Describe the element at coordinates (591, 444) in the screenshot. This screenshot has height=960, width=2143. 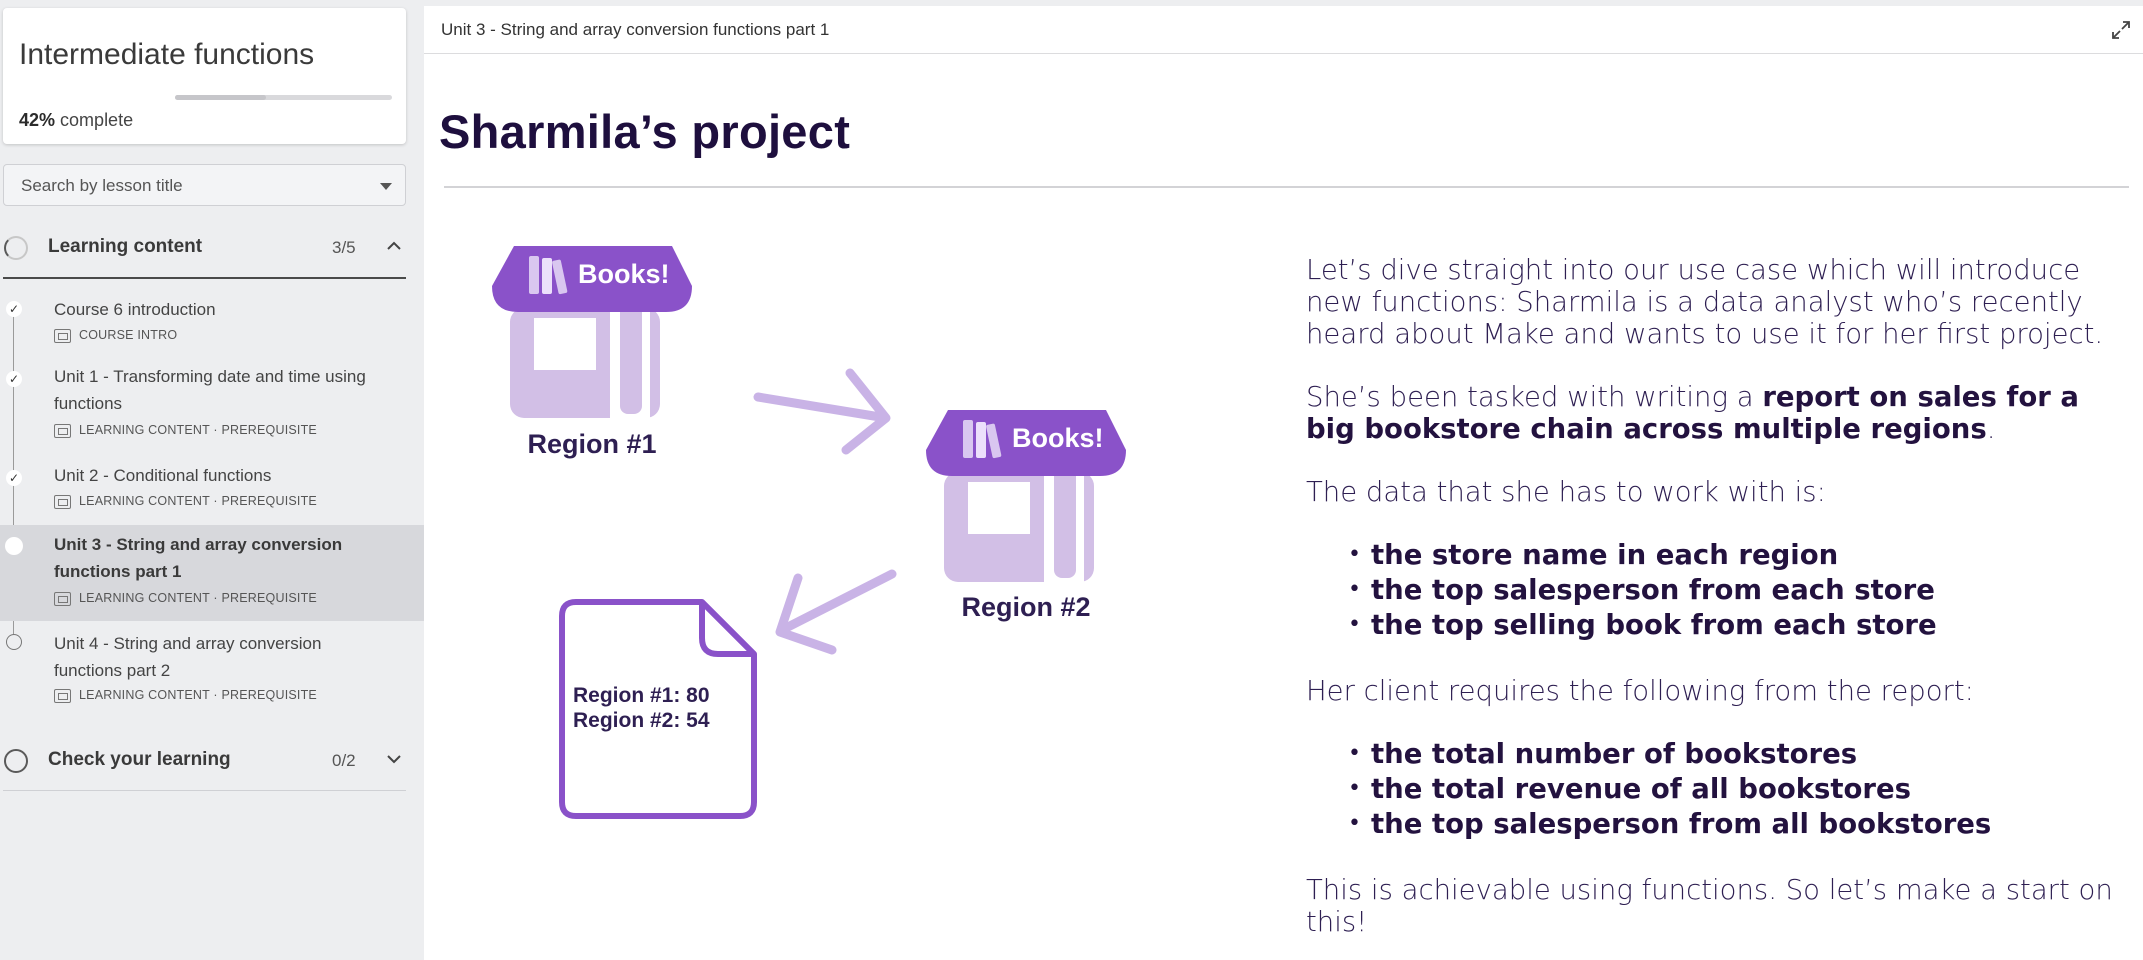
I see `region-1-label: Region #1` at that location.